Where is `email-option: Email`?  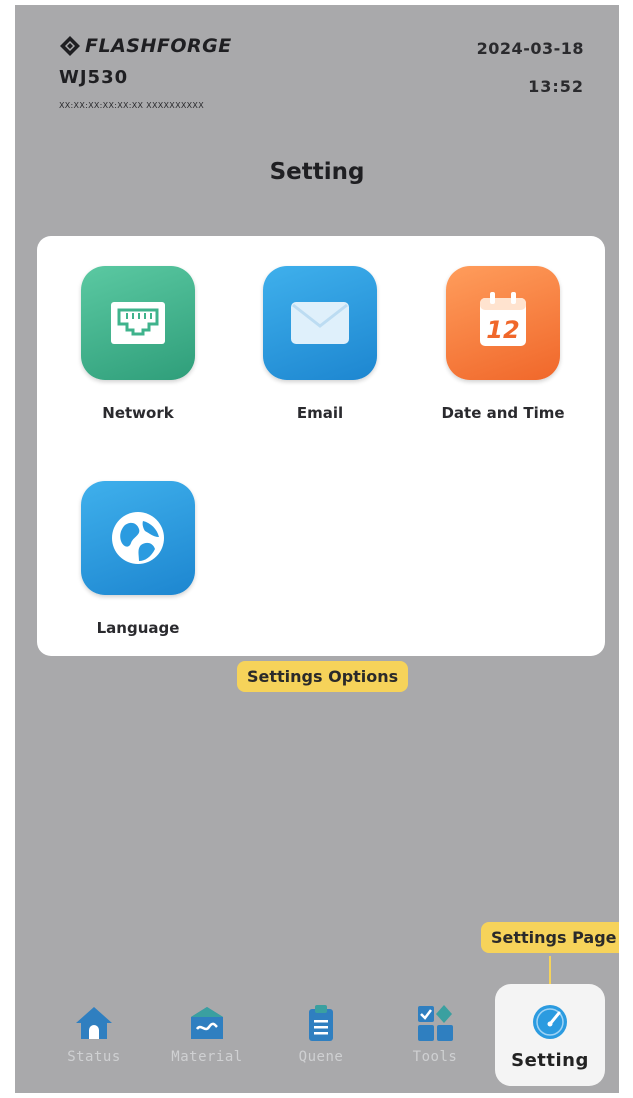
email-option: Email is located at coordinates (320, 344).